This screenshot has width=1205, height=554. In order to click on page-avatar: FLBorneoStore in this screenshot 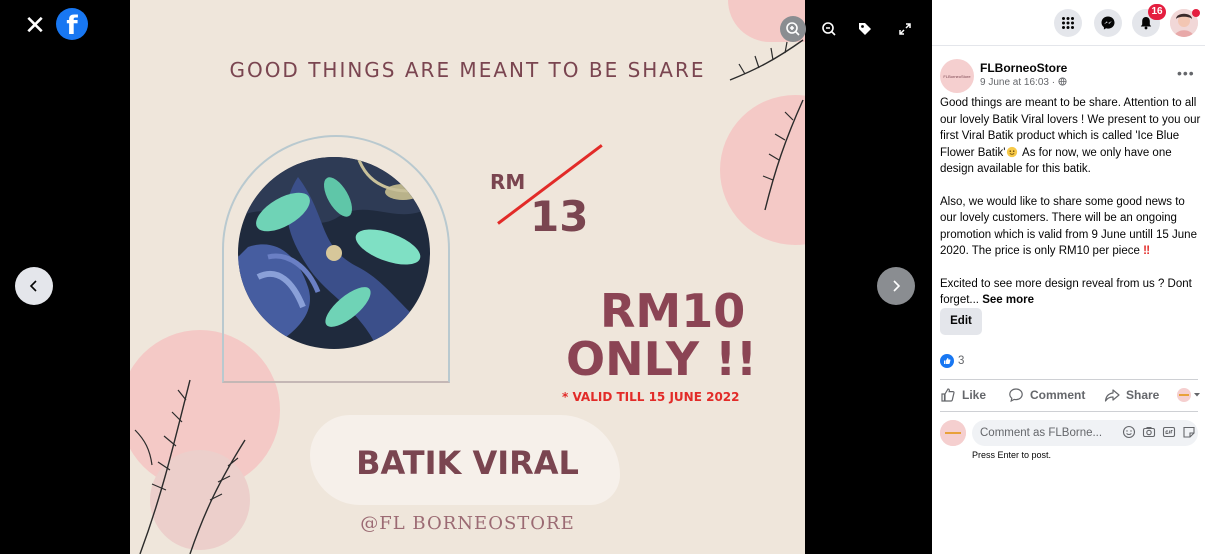, I will do `click(957, 76)`.